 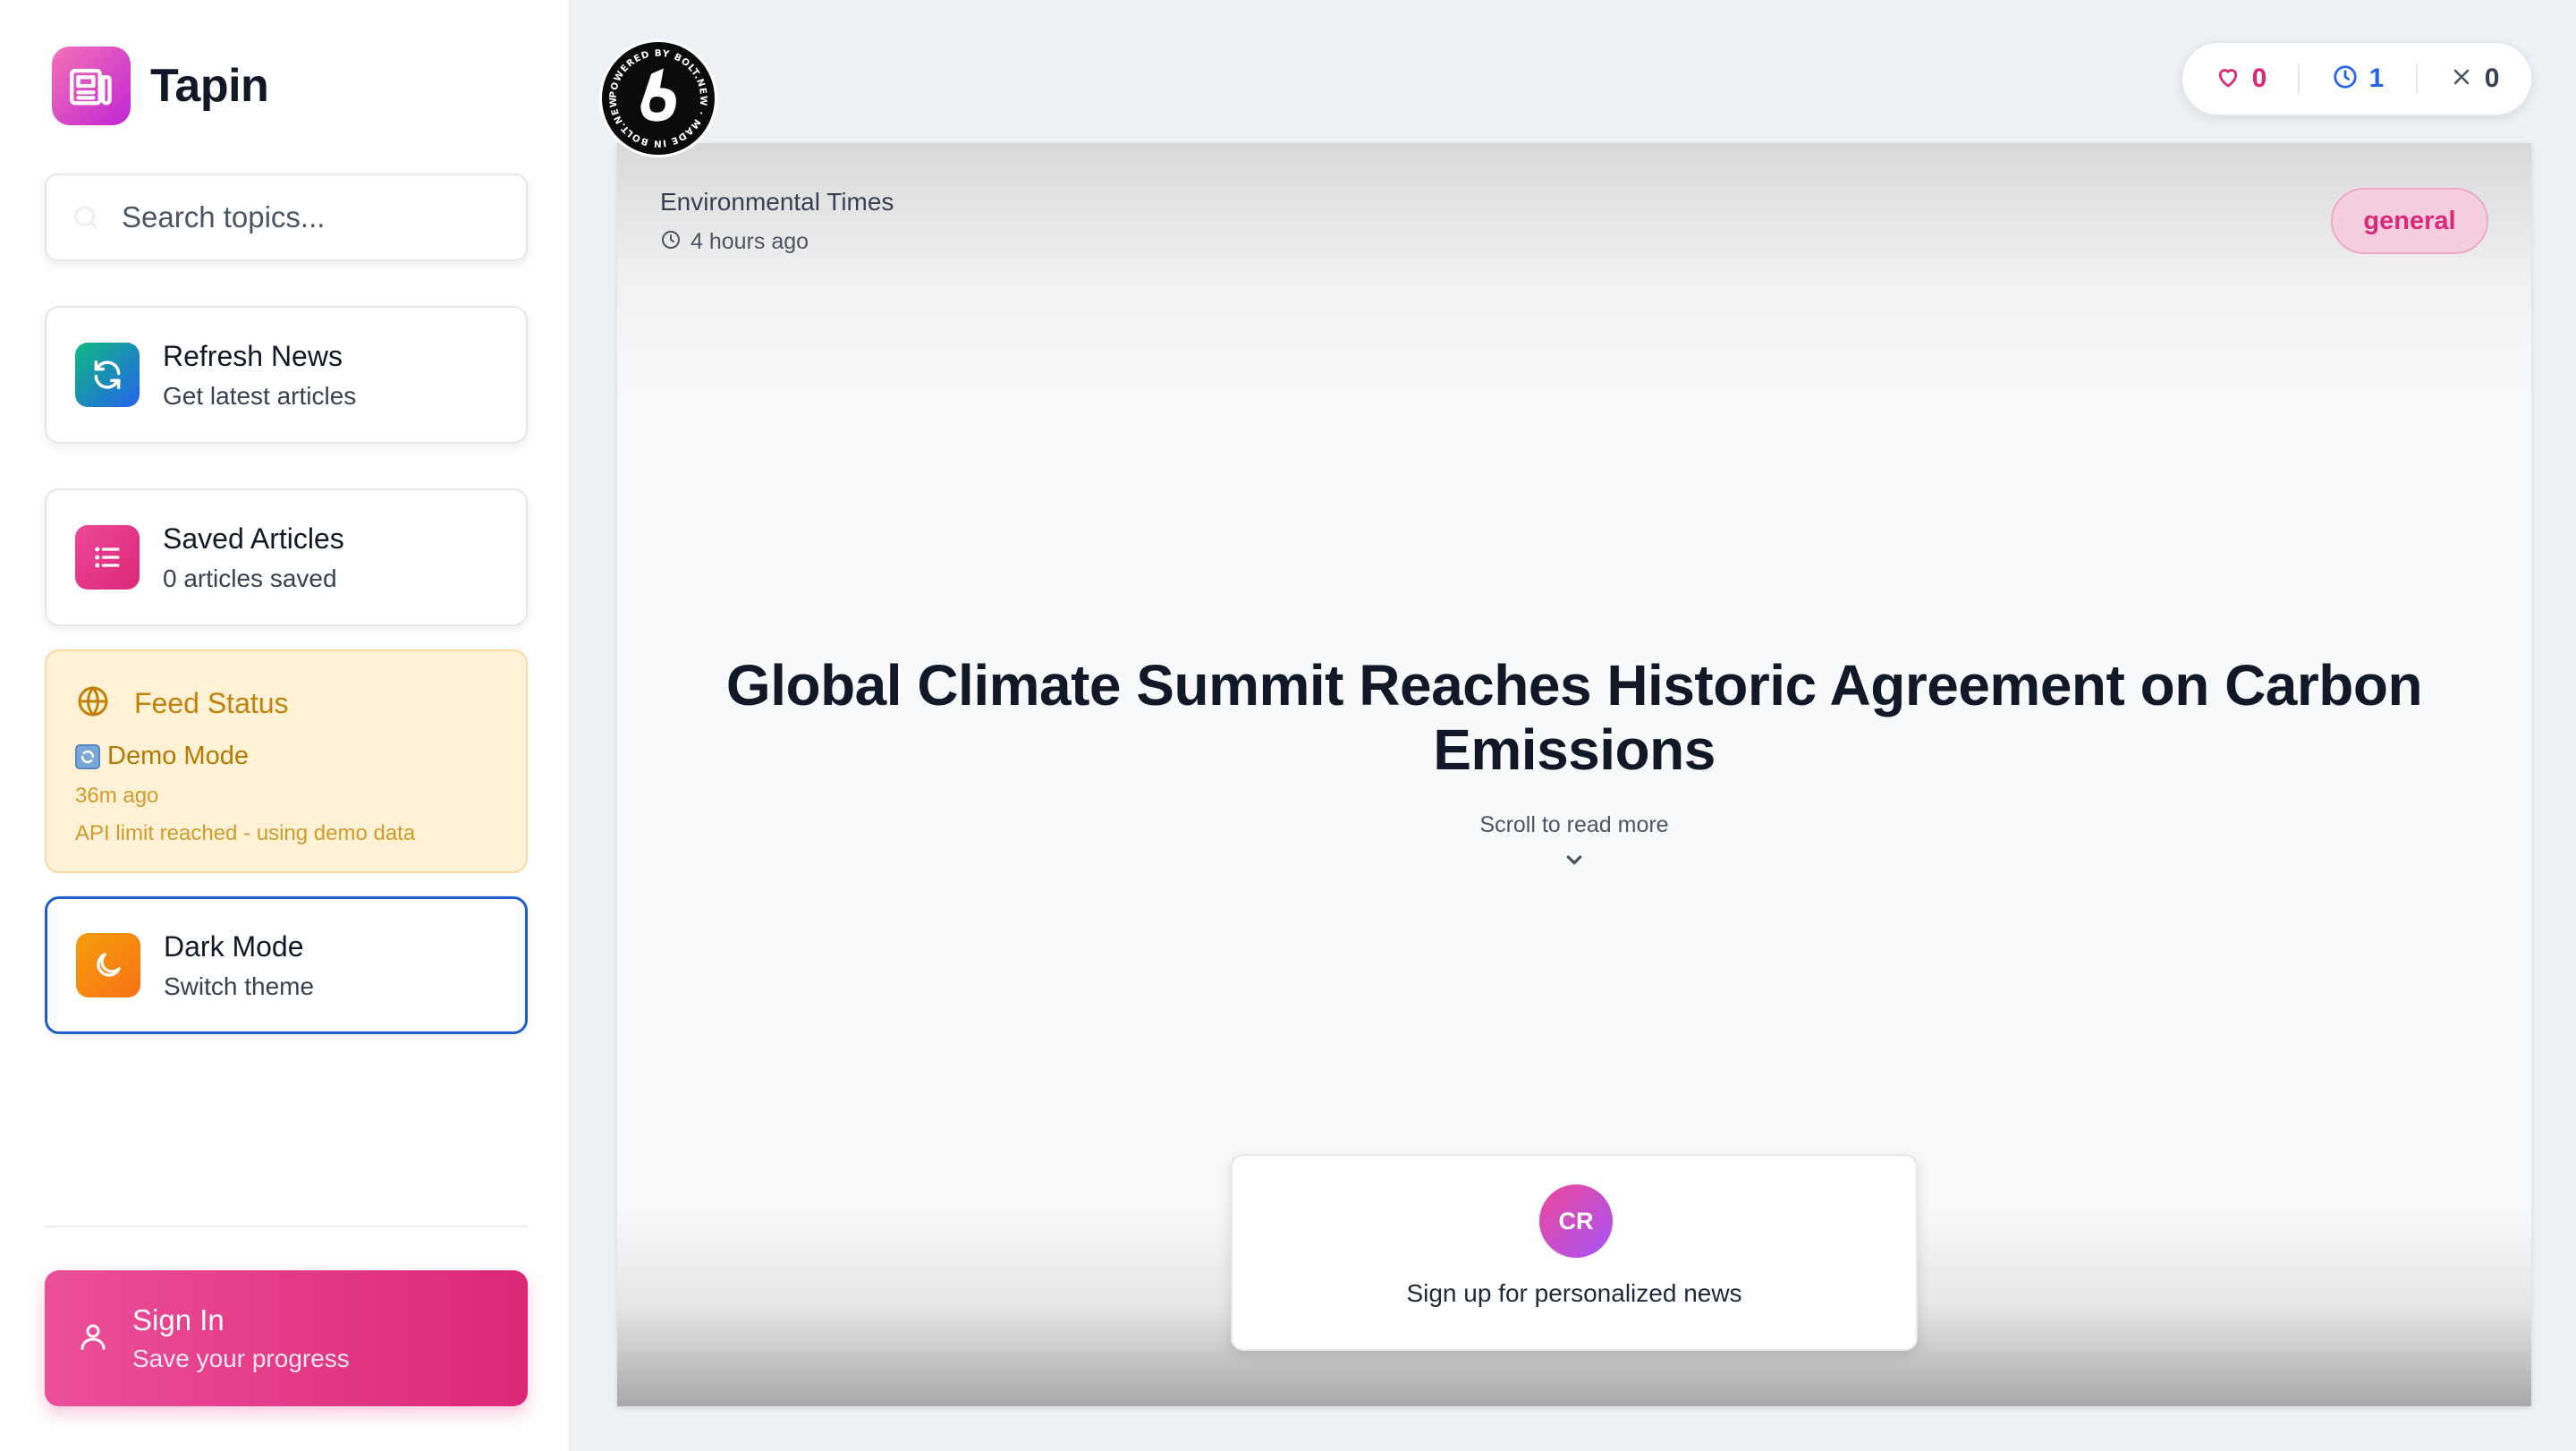 What do you see at coordinates (87, 756) in the screenshot?
I see `demo-mode-icon` at bounding box center [87, 756].